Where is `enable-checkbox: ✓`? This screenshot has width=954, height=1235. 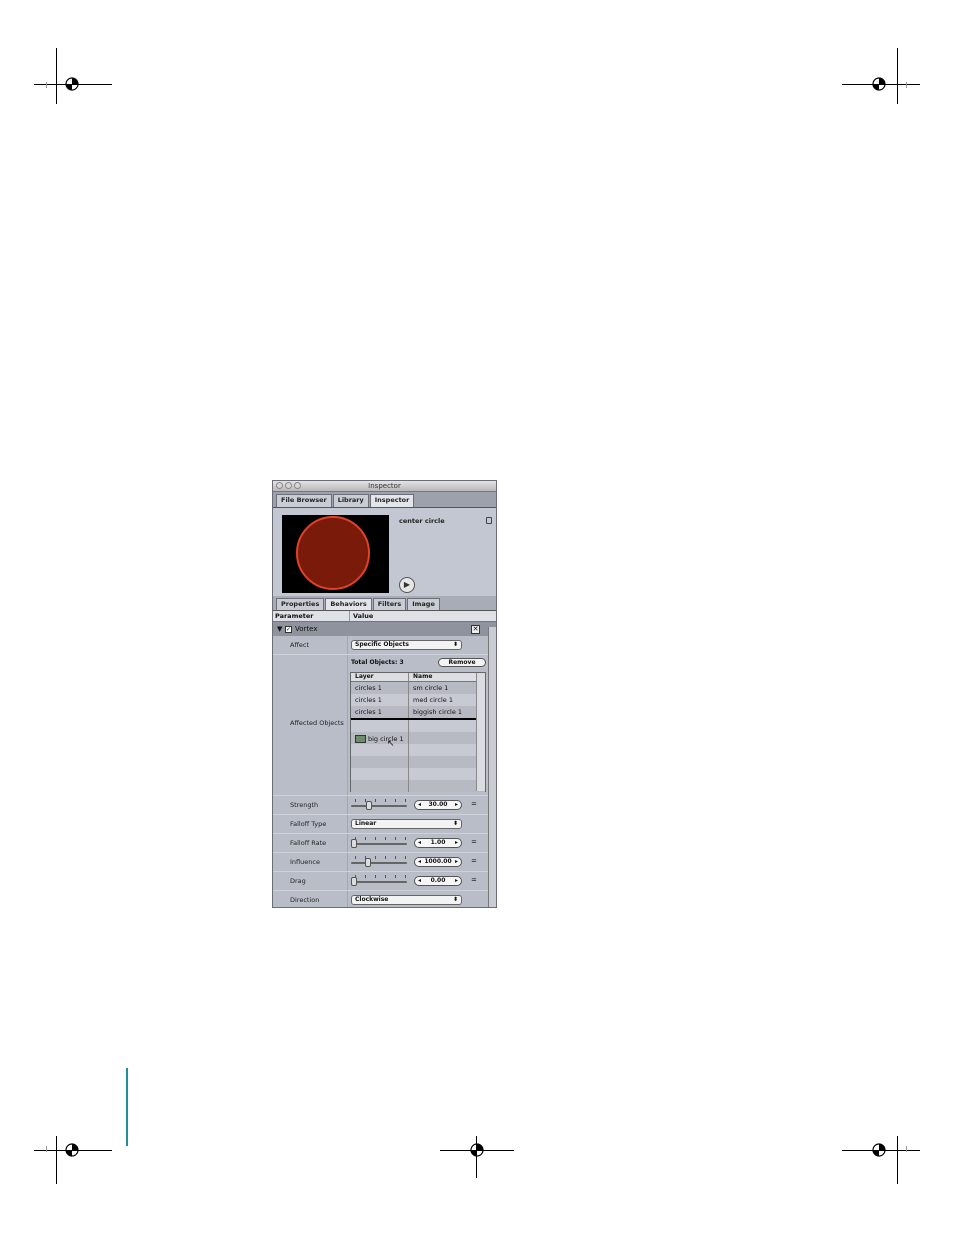
enable-checkbox: ✓ is located at coordinates (288, 629).